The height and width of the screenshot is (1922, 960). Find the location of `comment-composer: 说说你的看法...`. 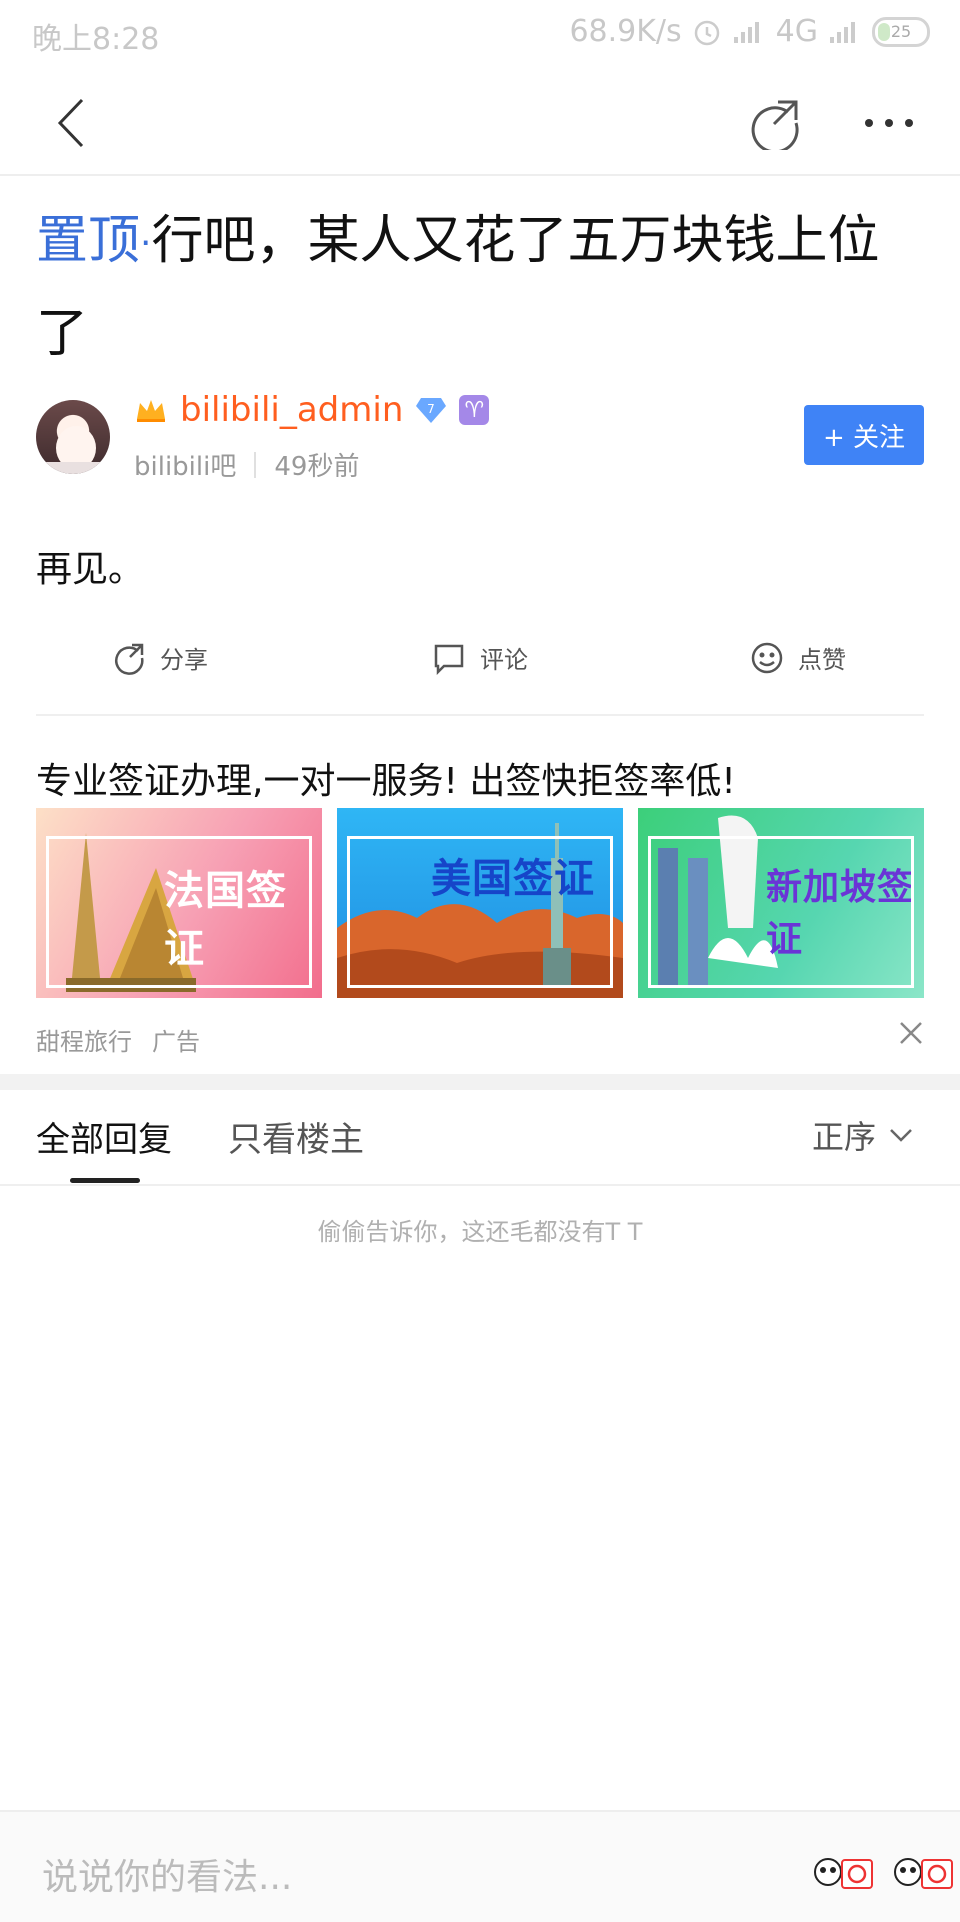

comment-composer: 说说你的看法... is located at coordinates (480, 1866).